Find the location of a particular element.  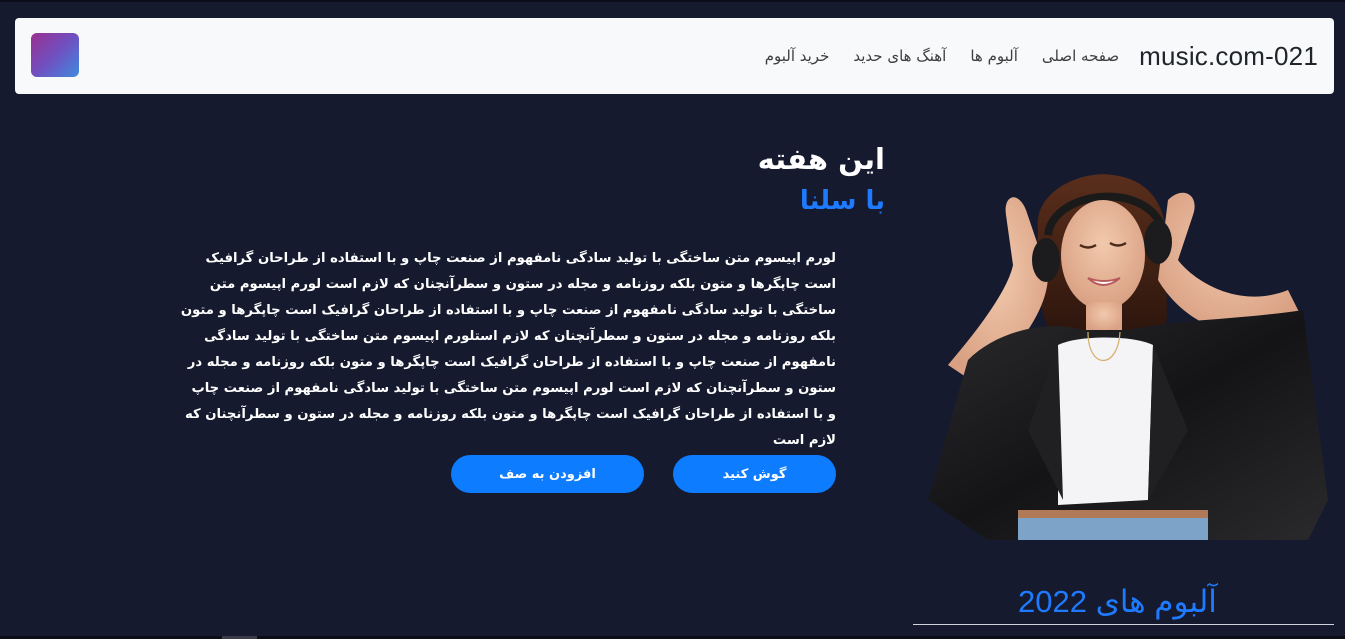

albums-section-title: آلبوم های 2022 is located at coordinates (1117, 601).